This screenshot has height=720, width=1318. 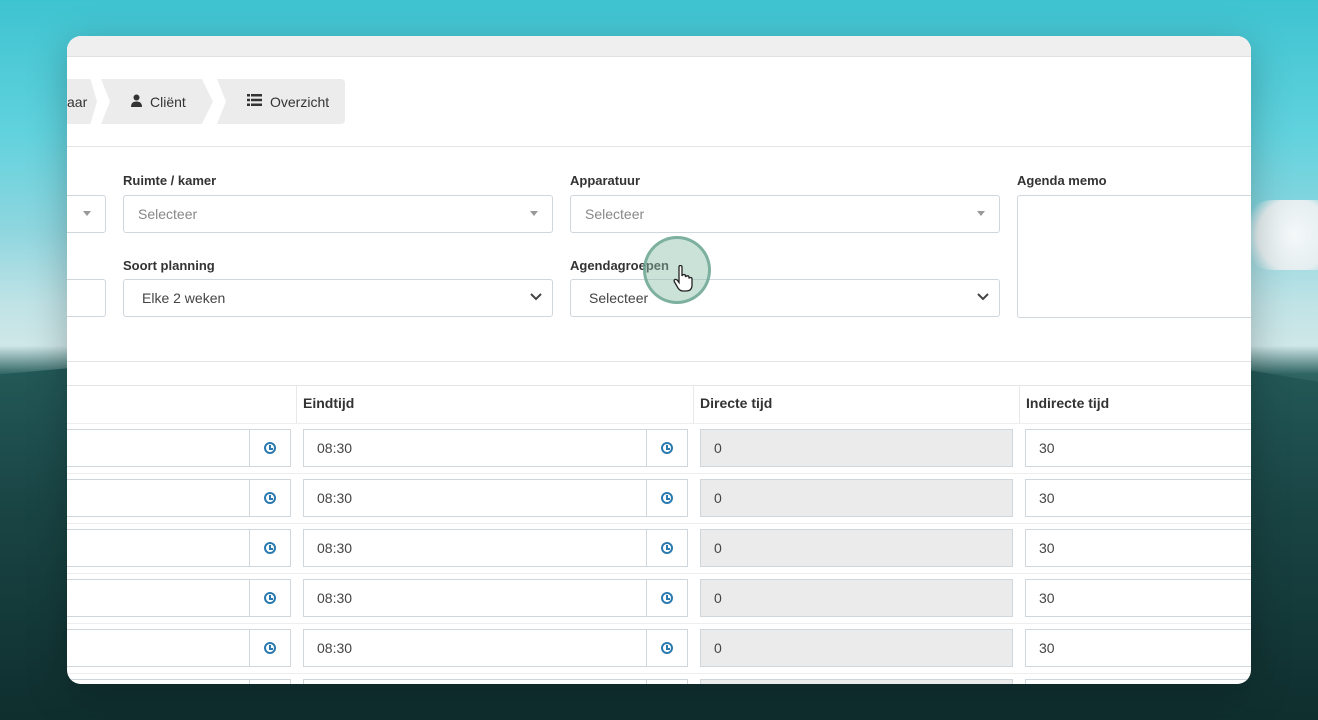 I want to click on wizard-step-label: Cliënt, so click(x=168, y=101).